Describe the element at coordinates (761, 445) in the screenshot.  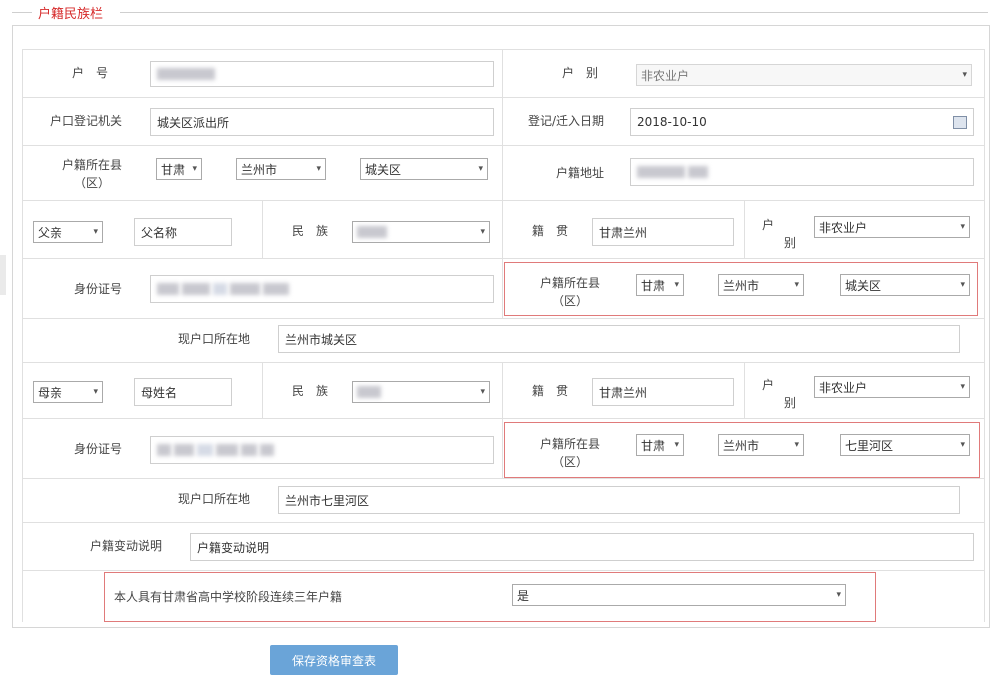
I see `mother-city-select: 兰州市 ▾` at that location.